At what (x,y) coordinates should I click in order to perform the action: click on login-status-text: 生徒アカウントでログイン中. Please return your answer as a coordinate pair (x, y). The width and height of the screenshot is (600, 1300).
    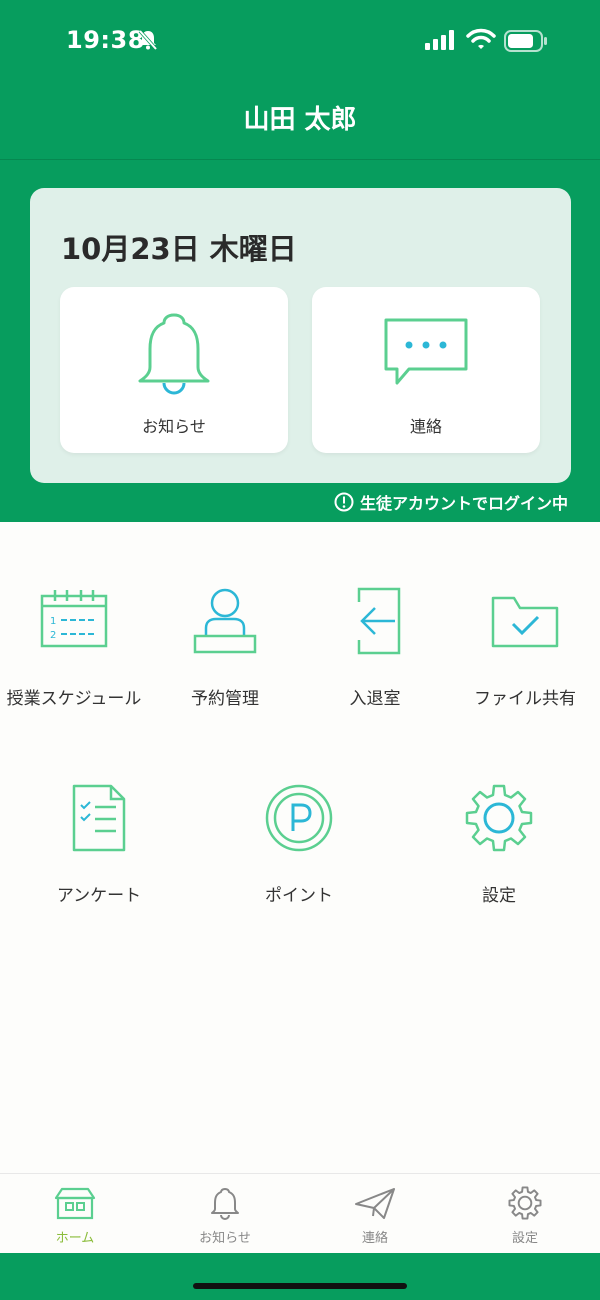
    Looking at the image, I should click on (463, 503).